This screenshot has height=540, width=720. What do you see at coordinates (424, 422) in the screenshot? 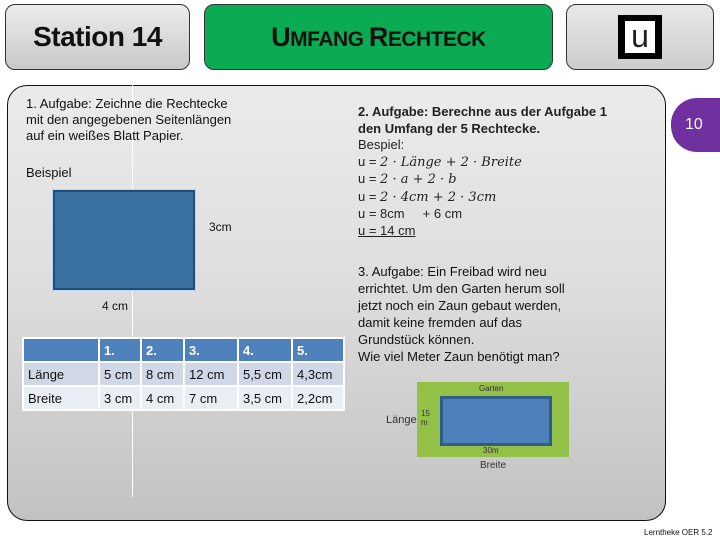
I see `side-unit: m` at bounding box center [424, 422].